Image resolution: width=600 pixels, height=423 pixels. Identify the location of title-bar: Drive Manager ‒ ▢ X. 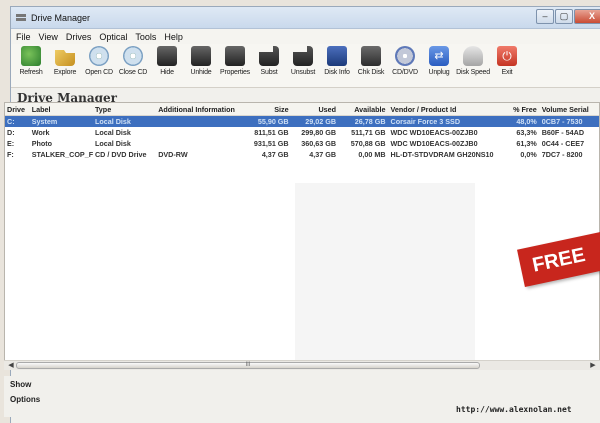
(305, 18).